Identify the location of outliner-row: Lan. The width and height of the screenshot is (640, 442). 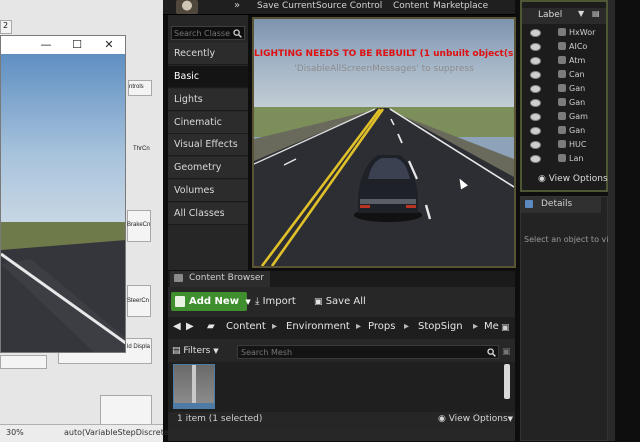
(564, 160).